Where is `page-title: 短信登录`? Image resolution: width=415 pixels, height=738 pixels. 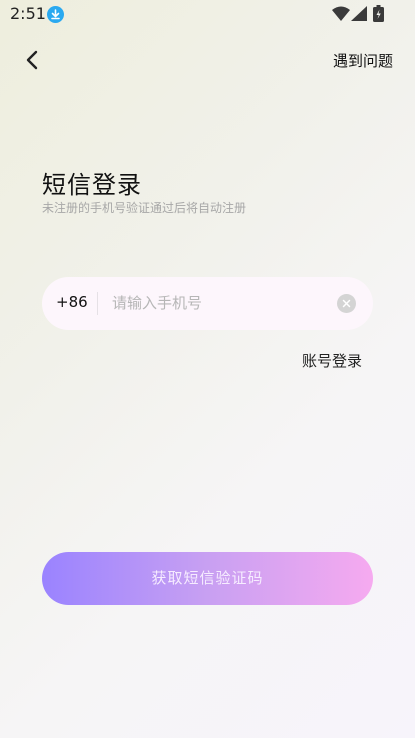
page-title: 短信登录 is located at coordinates (92, 185).